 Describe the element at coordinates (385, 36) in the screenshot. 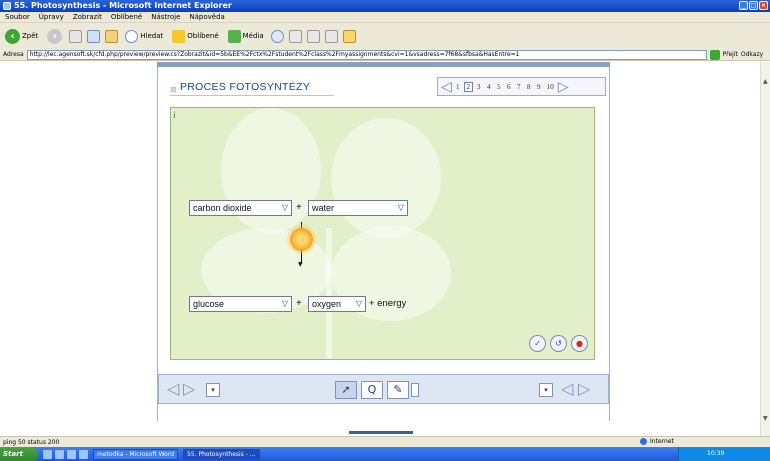

I see `browser-toolbar: ‹ Zpět › Hledat Oblíbené Média` at that location.